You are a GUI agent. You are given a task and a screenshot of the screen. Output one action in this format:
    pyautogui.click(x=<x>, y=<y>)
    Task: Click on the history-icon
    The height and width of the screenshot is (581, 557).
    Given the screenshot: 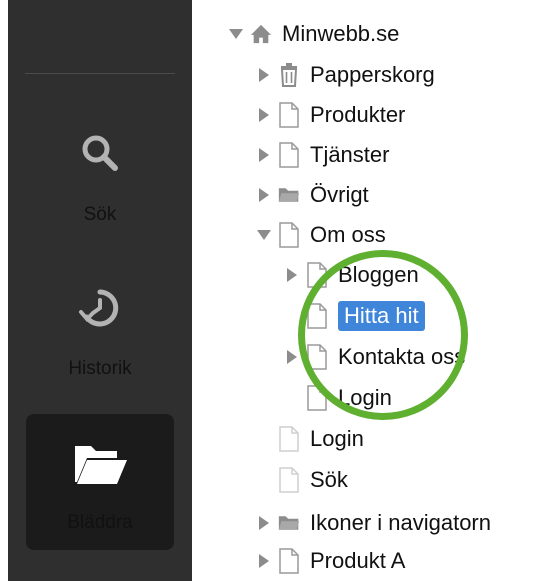 What is the action you would take?
    pyautogui.click(x=100, y=308)
    